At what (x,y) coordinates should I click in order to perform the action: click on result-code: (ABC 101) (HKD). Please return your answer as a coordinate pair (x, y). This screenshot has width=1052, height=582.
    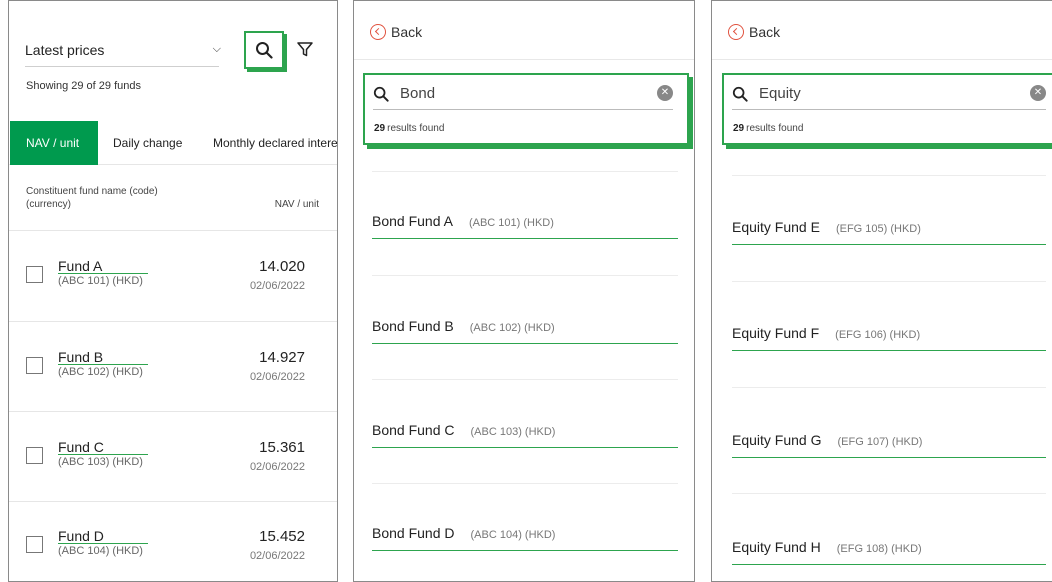
    Looking at the image, I should click on (511, 223).